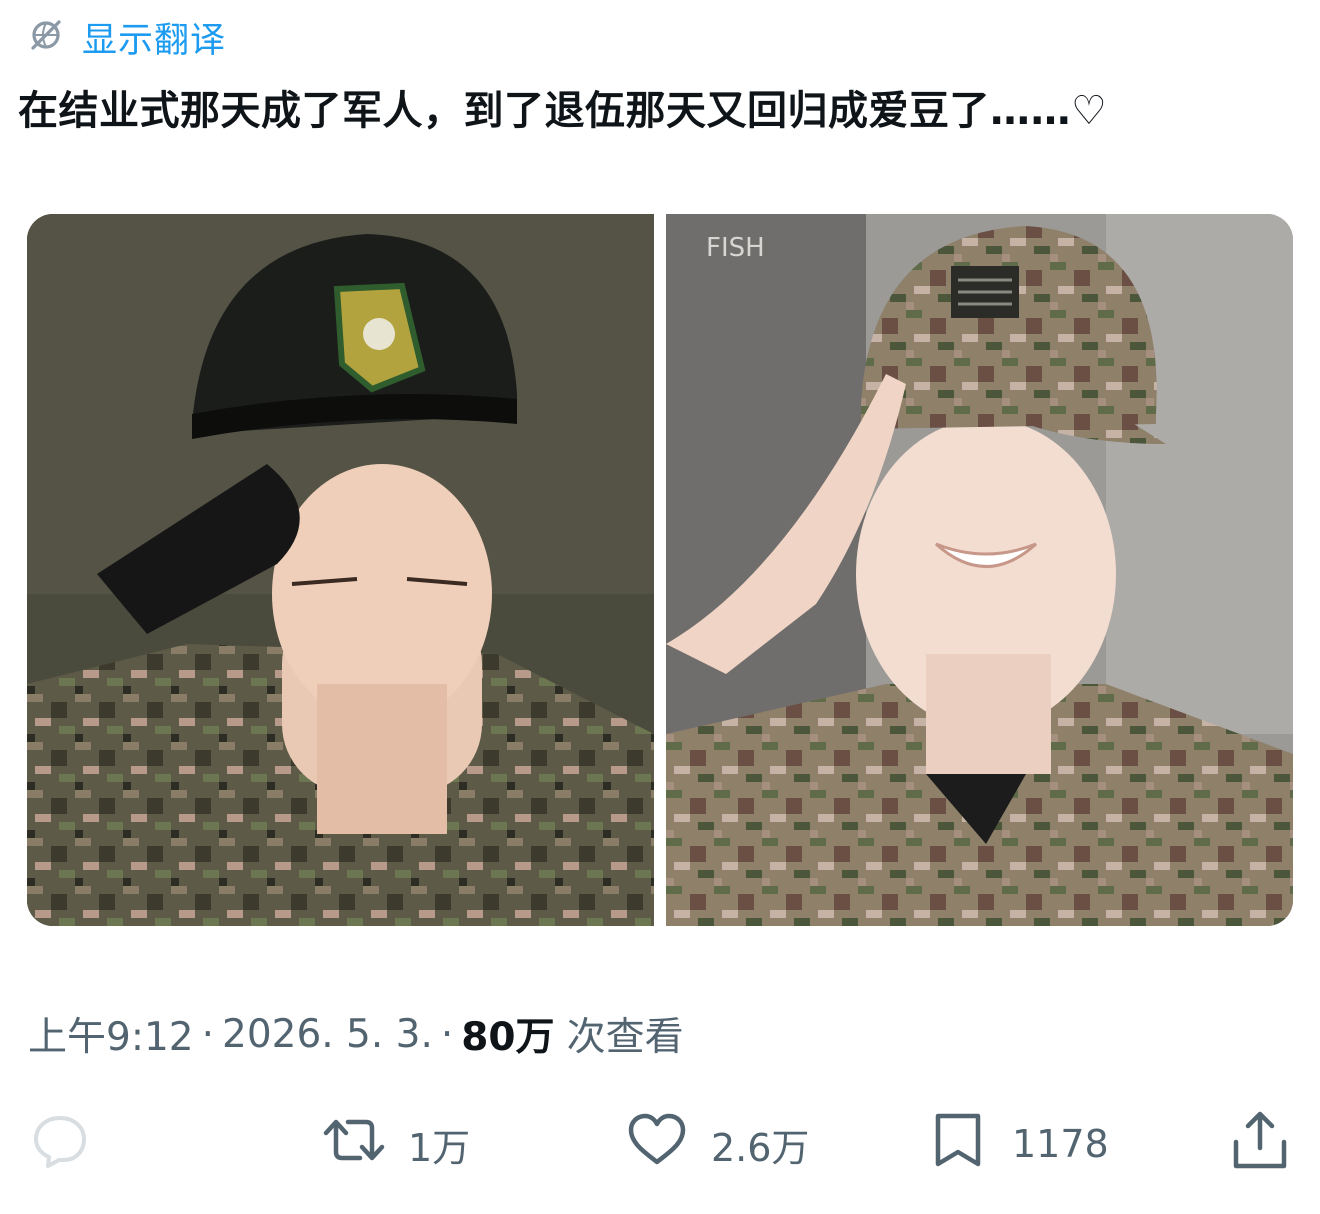  I want to click on photo-overlay-text: FISH, so click(735, 248).